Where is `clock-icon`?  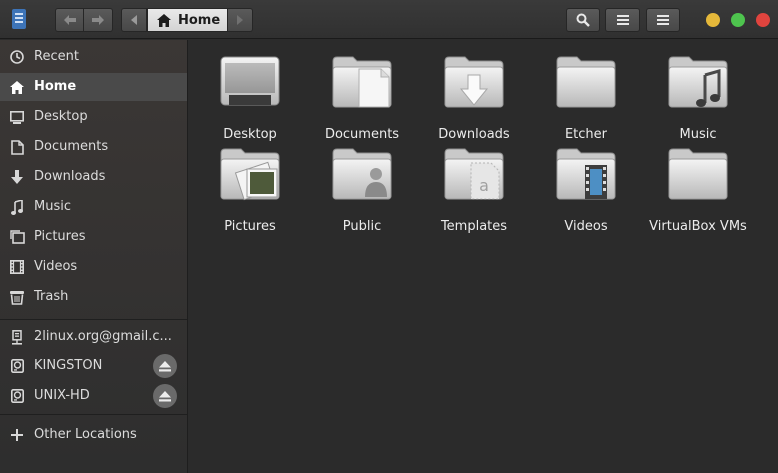
clock-icon is located at coordinates (17, 57).